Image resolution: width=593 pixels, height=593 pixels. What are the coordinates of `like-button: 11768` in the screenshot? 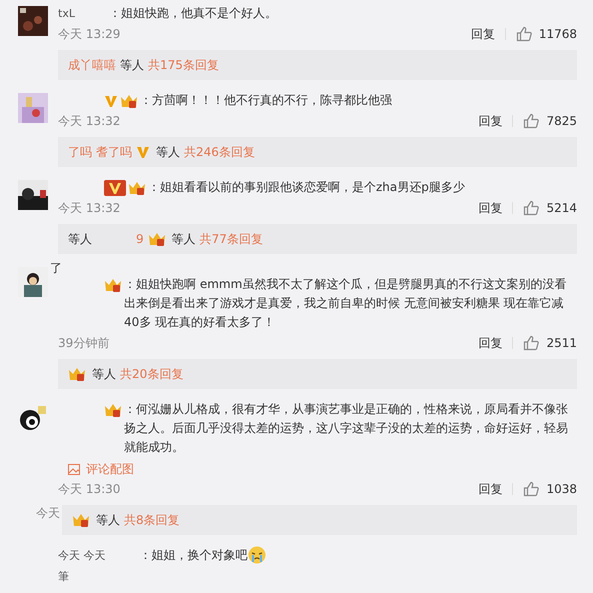 It's located at (546, 34).